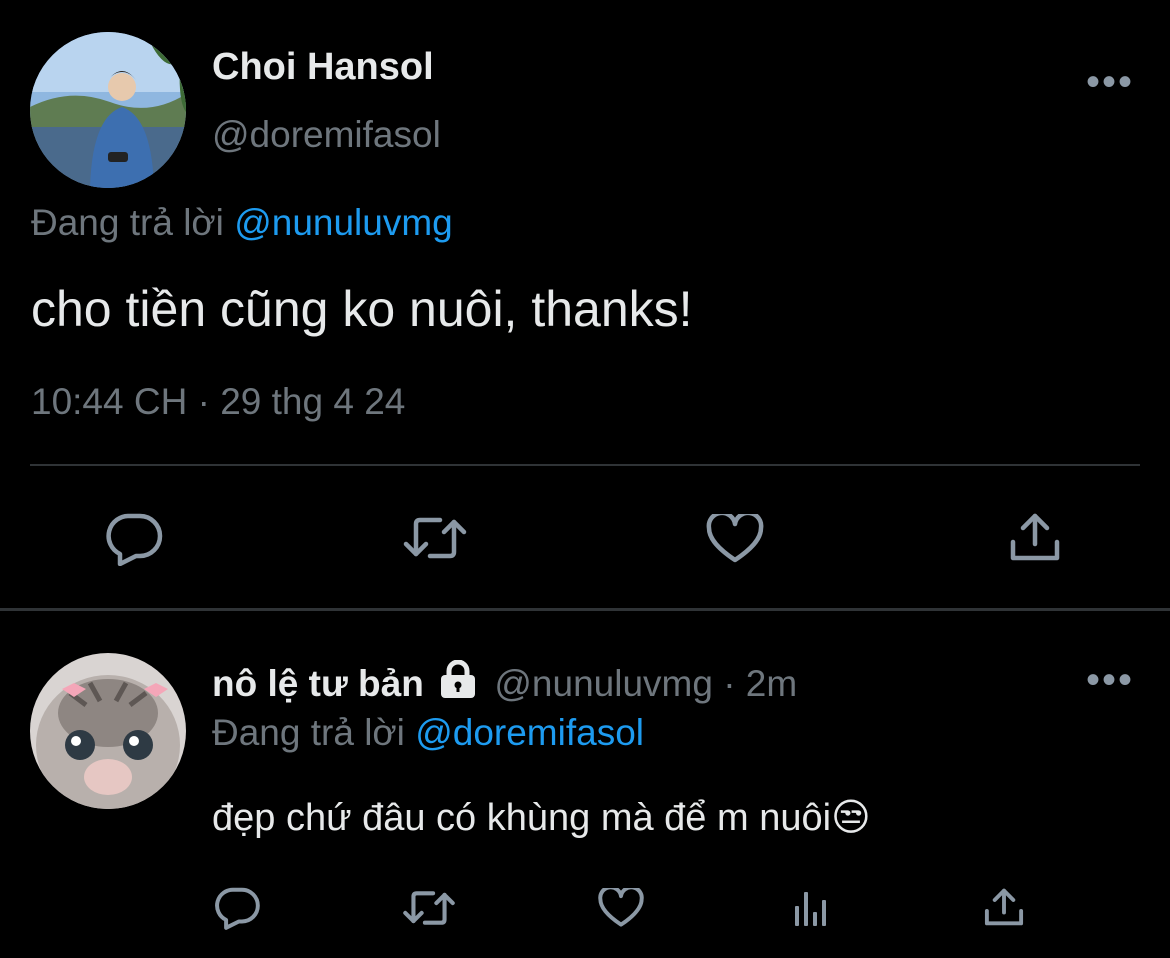 The height and width of the screenshot is (958, 1170). I want to click on replying-to-handle-link: @nunuluvmg, so click(343, 222).